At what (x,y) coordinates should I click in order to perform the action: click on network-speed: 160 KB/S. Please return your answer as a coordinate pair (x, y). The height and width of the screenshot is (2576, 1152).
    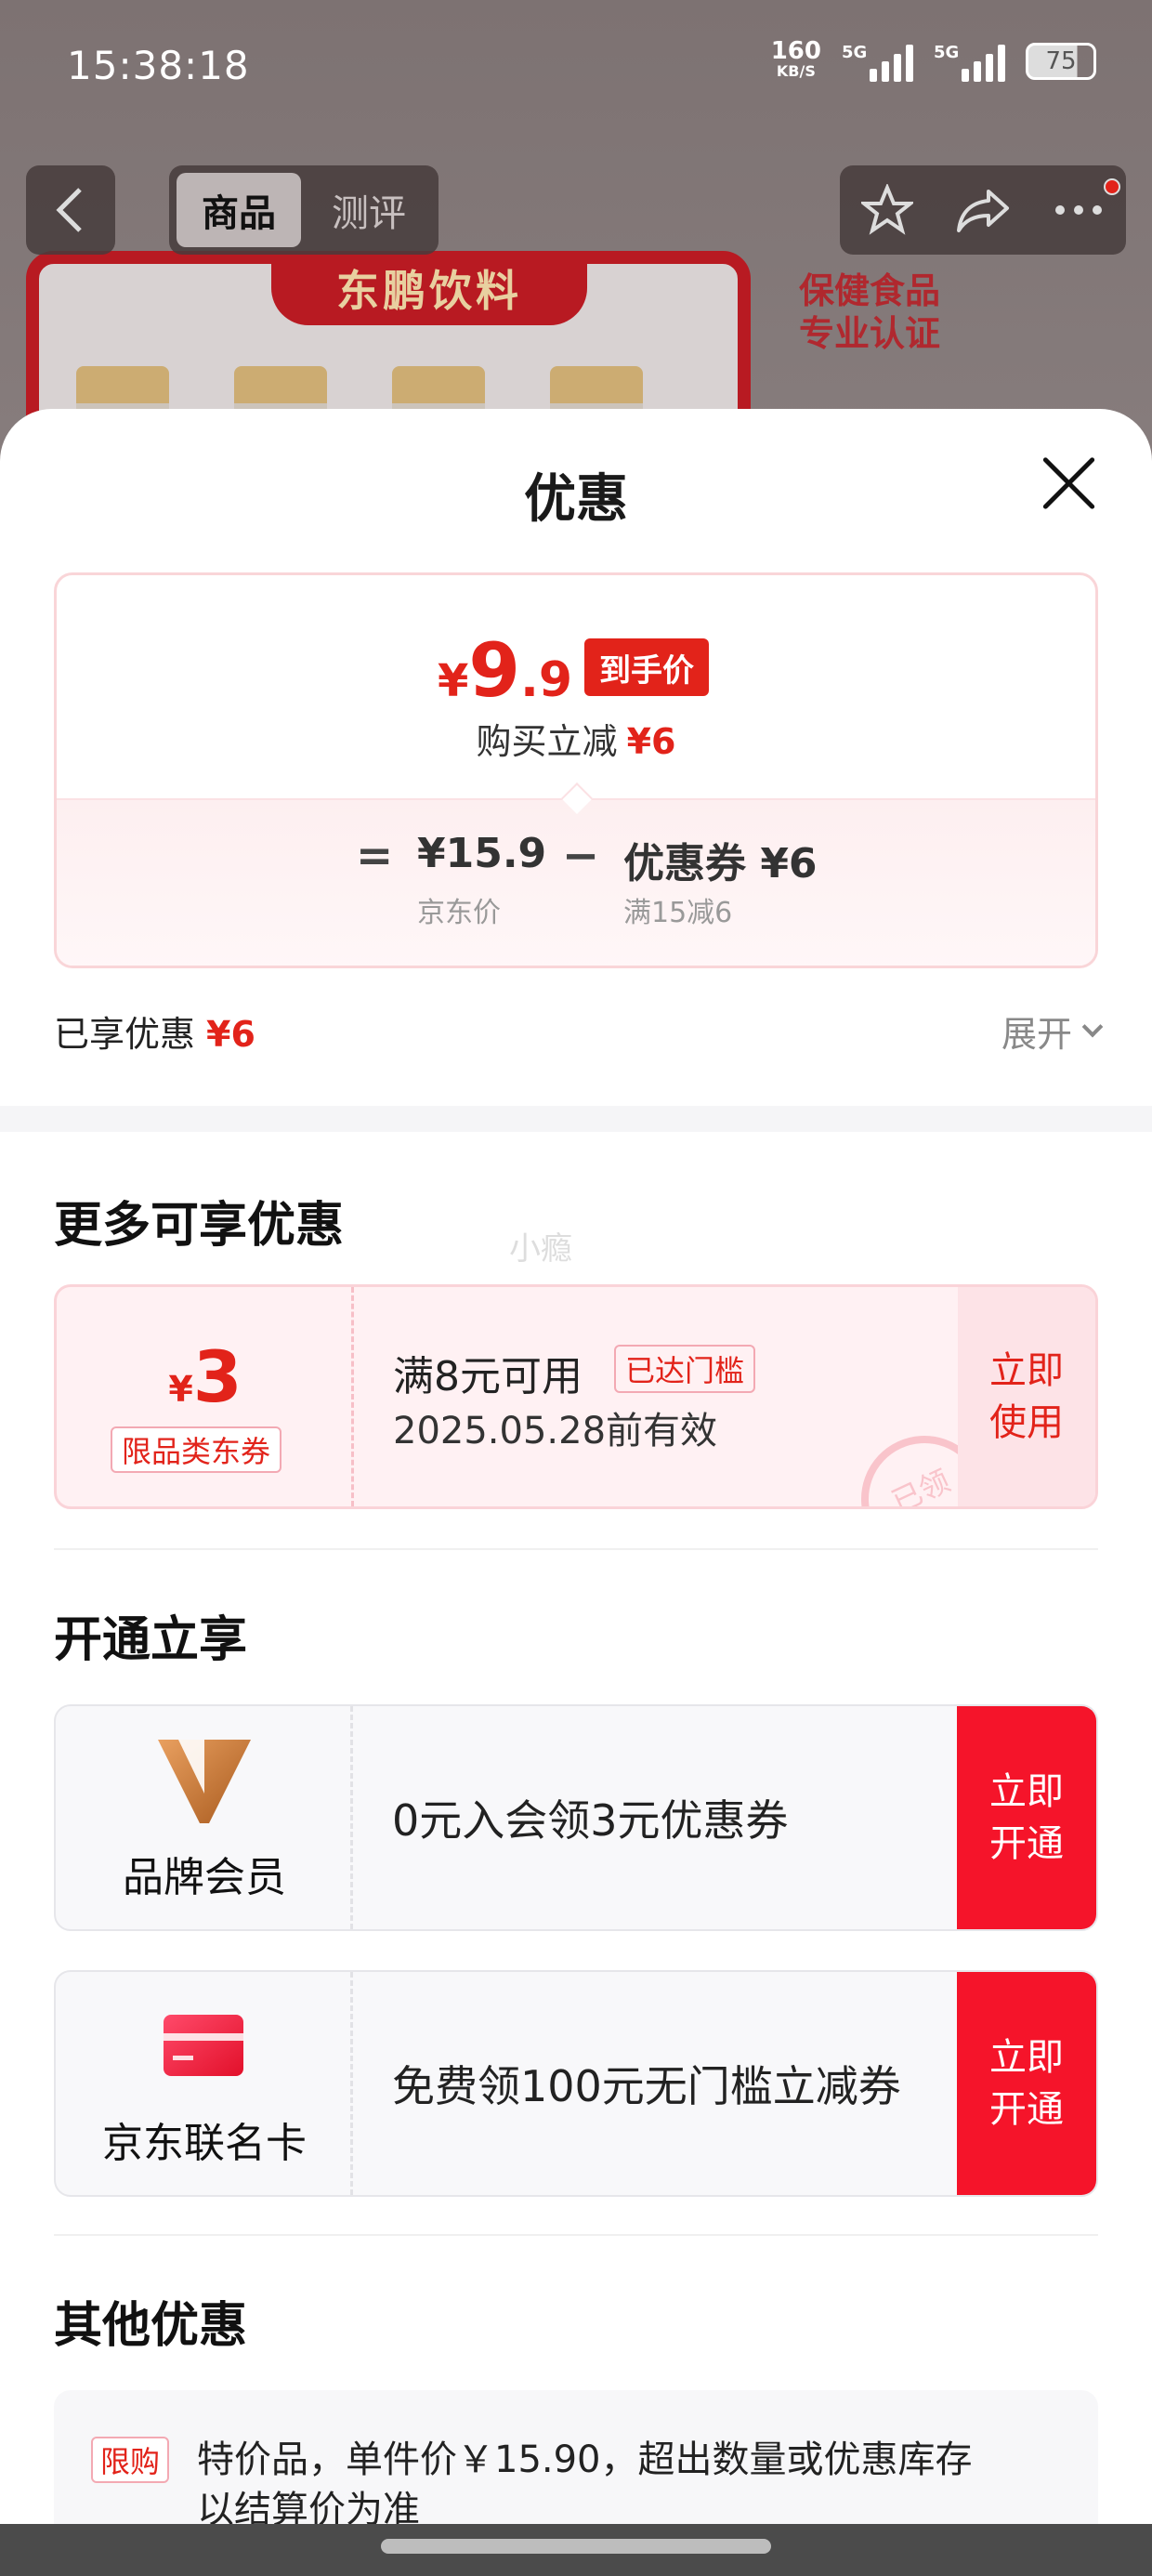
    Looking at the image, I should click on (795, 58).